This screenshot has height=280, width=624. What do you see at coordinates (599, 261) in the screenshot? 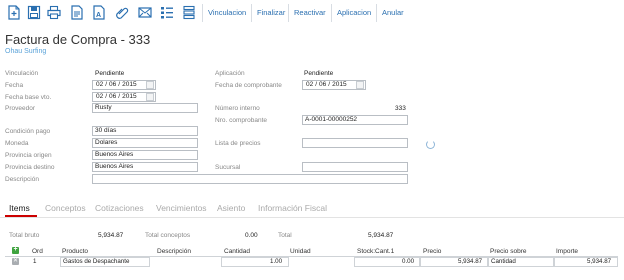
I see `cell-importe-text: 5,934.87` at bounding box center [599, 261].